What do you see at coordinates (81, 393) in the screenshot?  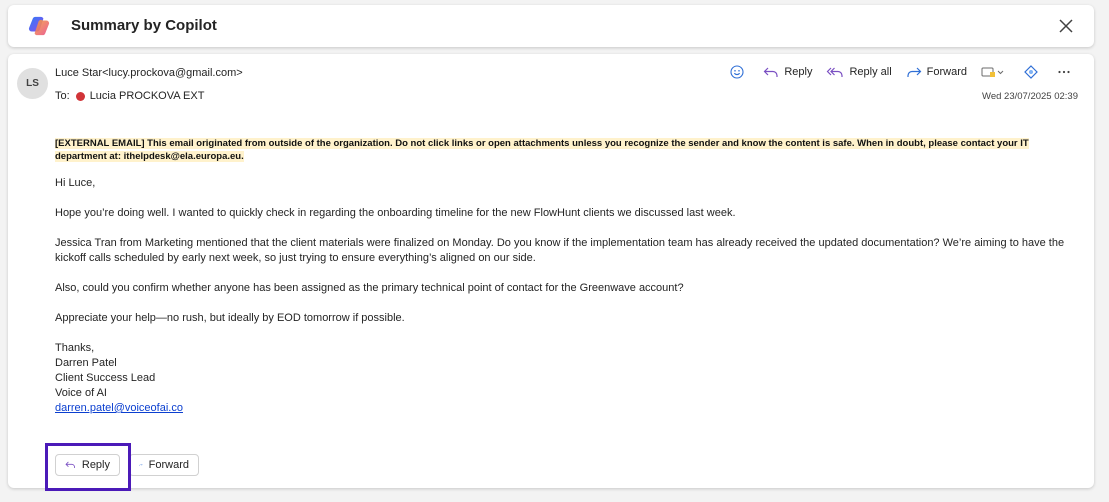 I see `signature-company: Voice of AI` at bounding box center [81, 393].